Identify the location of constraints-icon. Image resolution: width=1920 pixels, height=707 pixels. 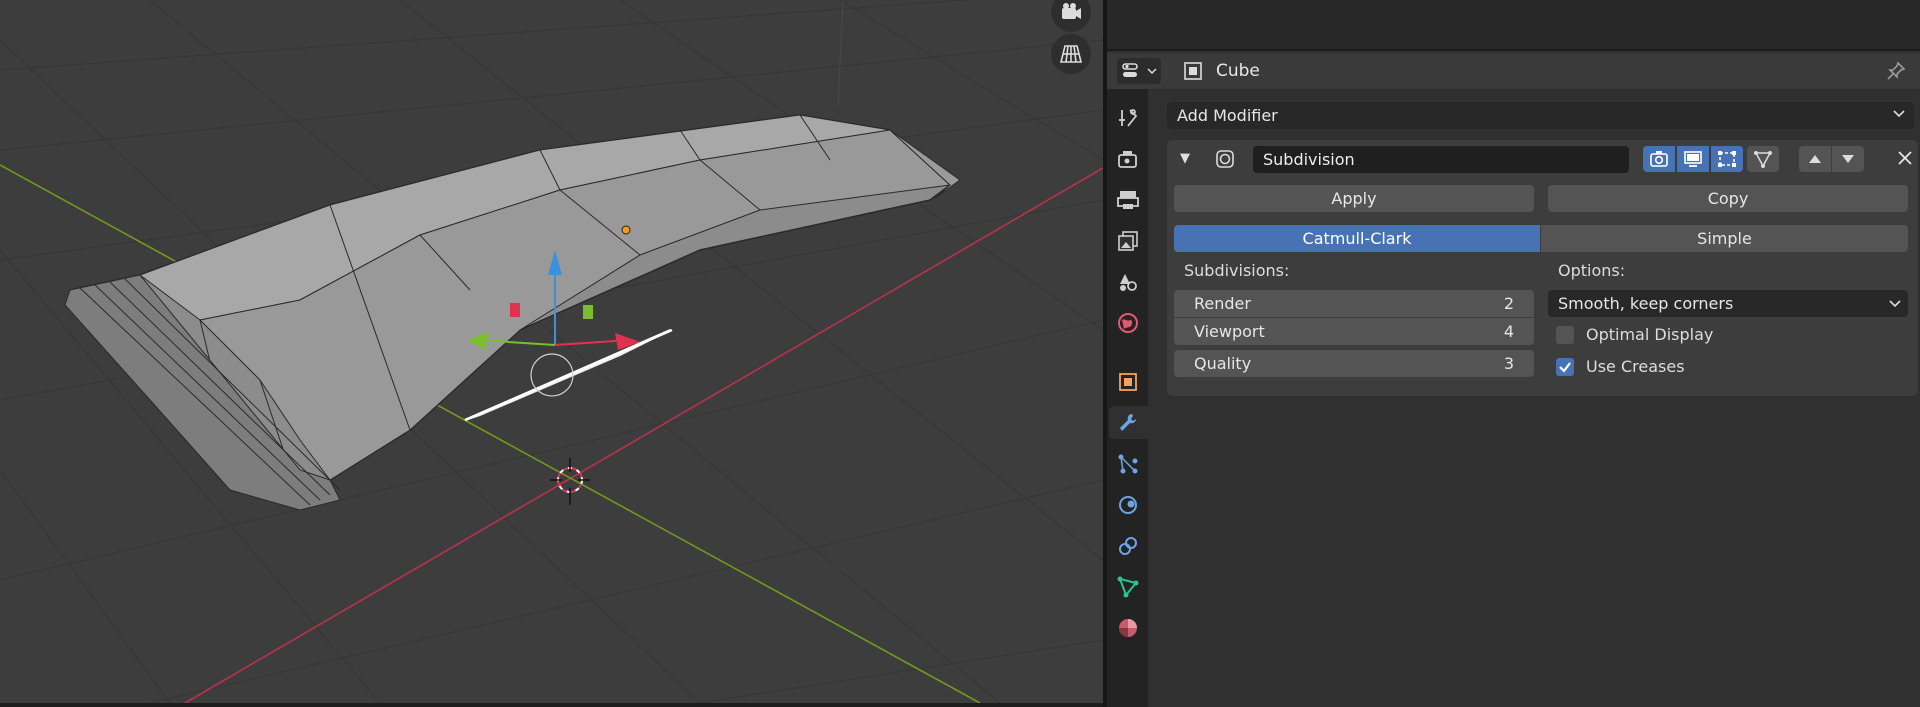
(1127, 545).